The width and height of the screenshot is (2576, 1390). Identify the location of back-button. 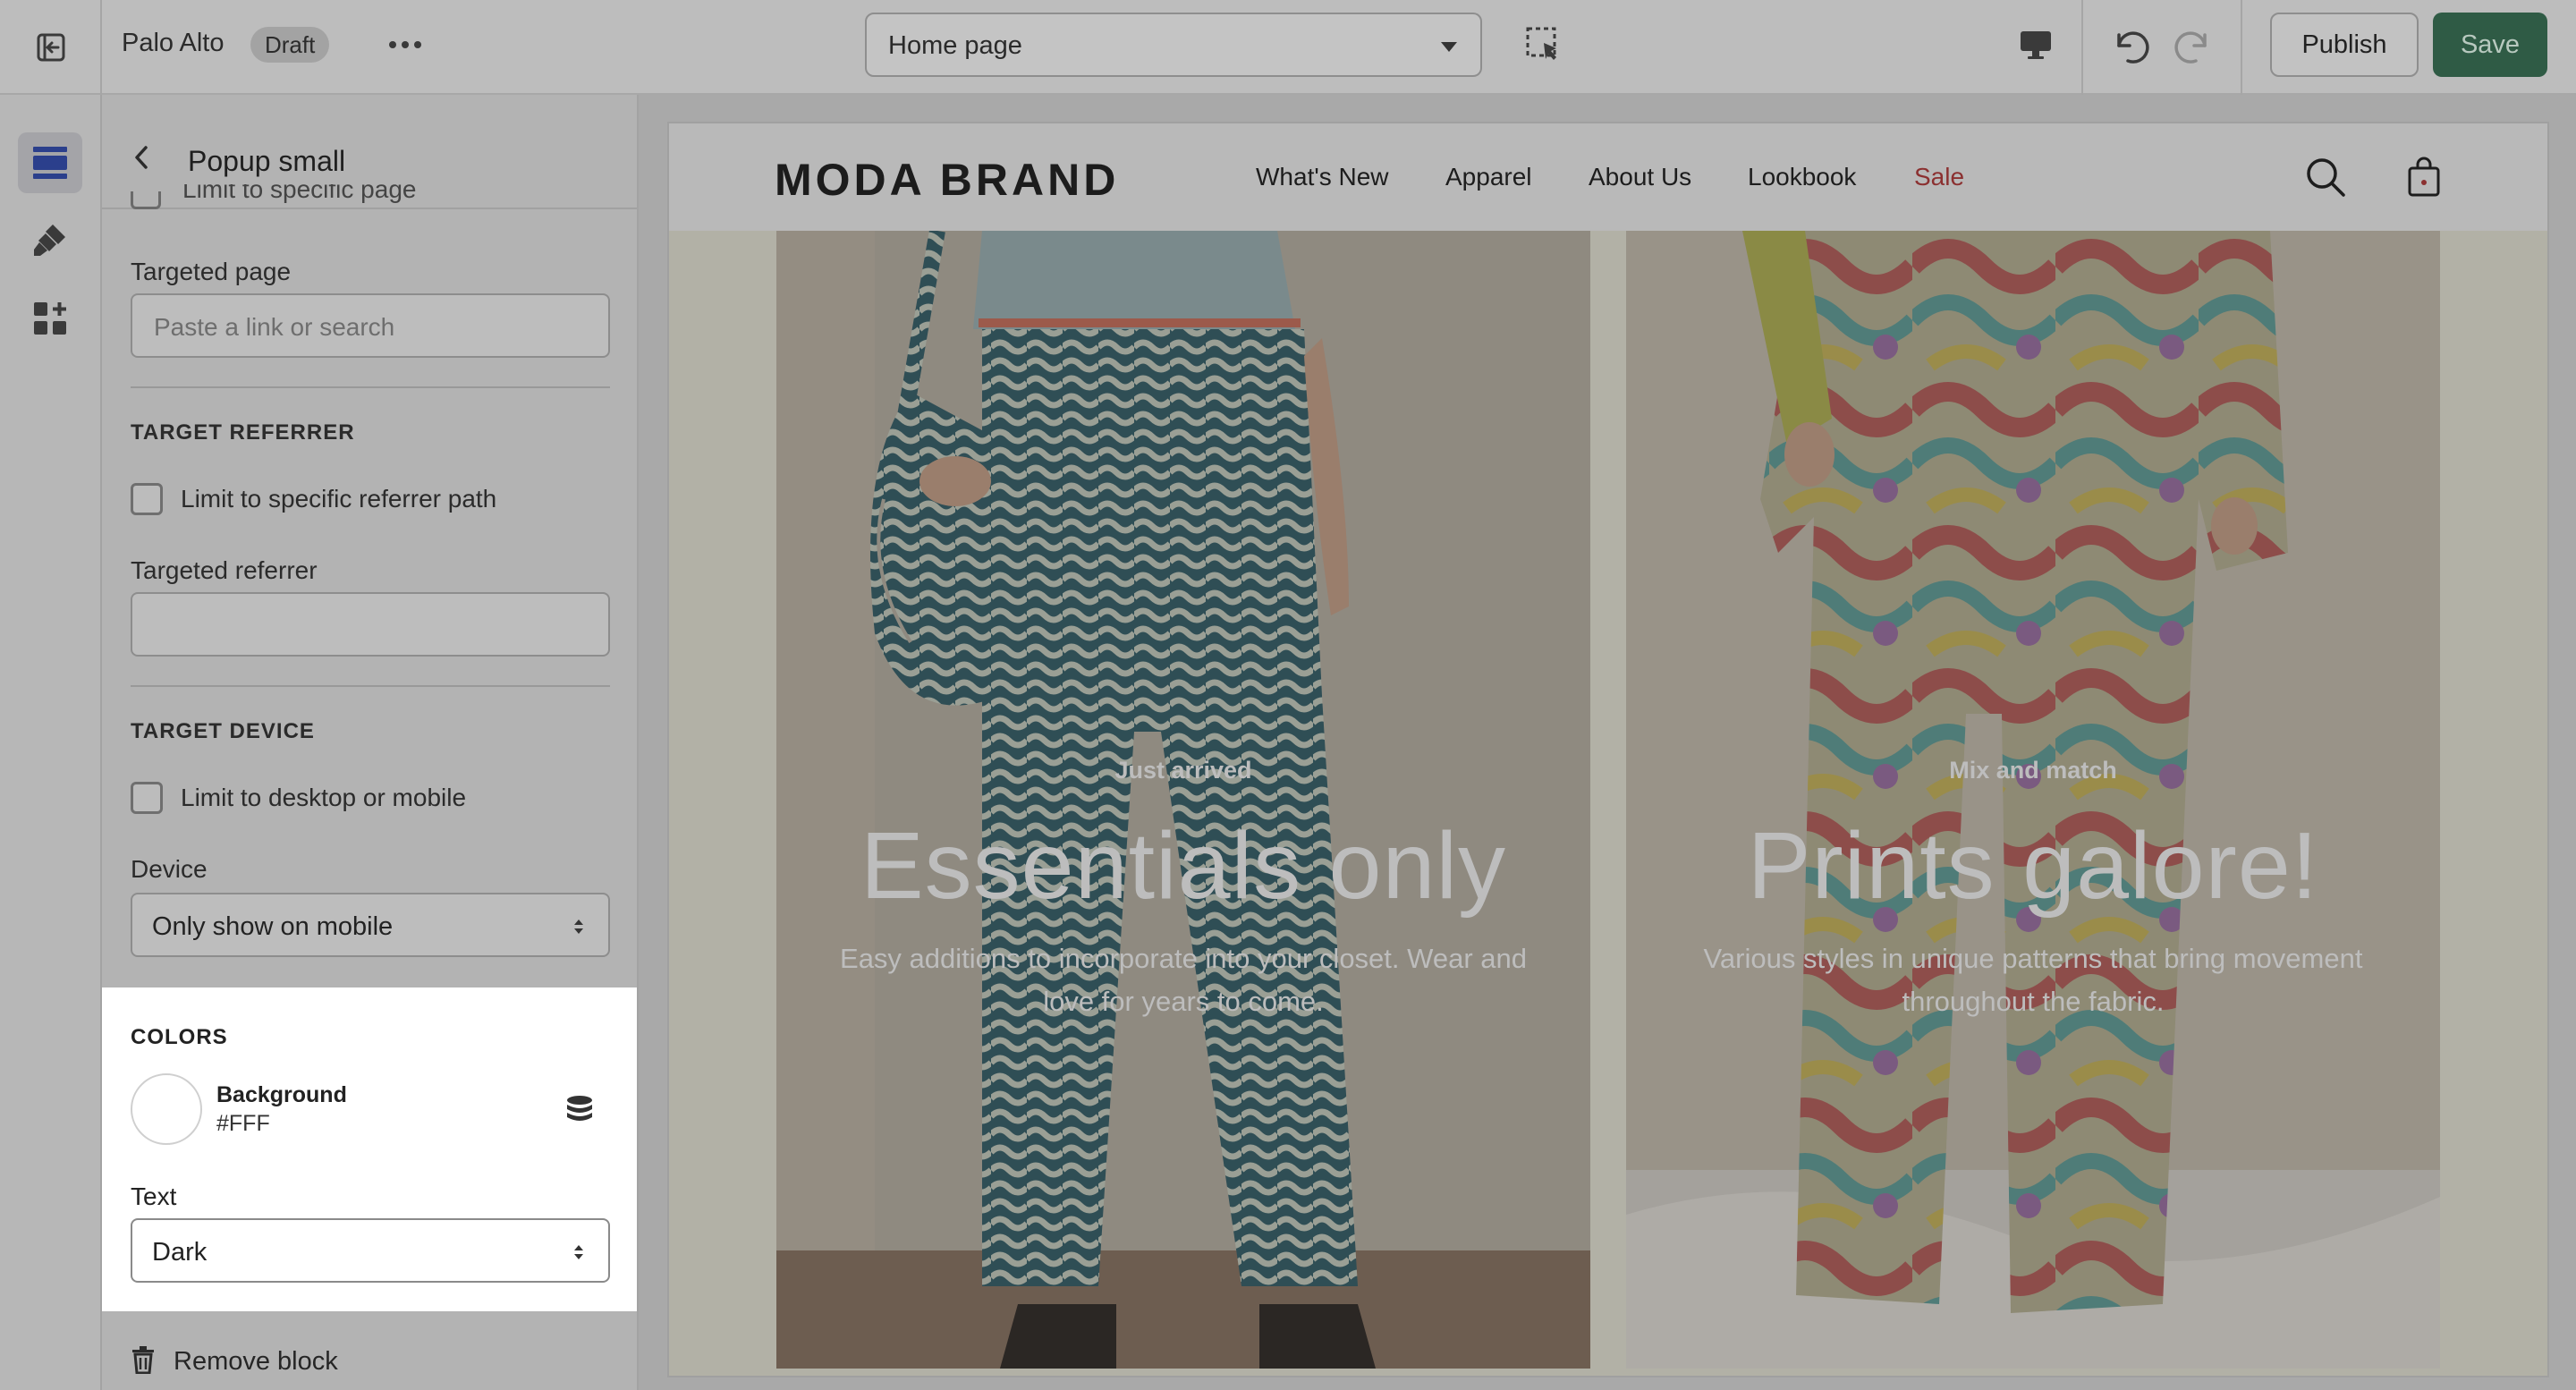
(141, 157).